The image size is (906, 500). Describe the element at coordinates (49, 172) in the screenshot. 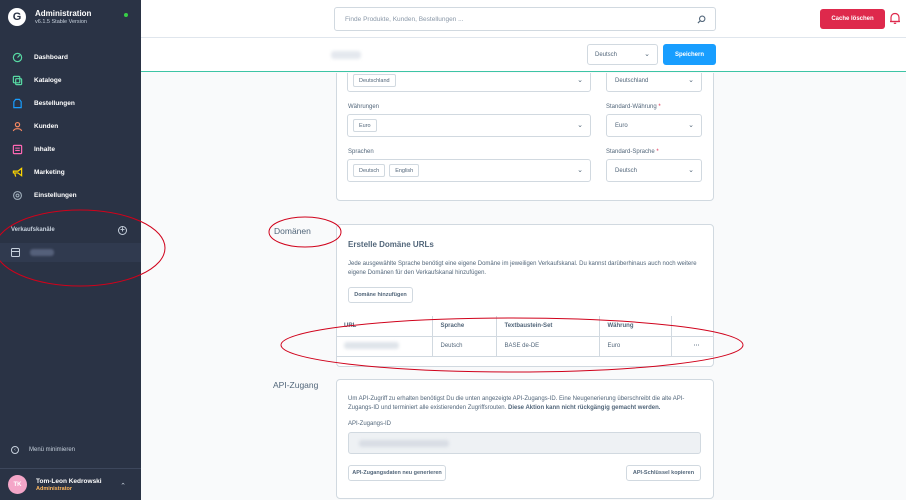

I see `sidebar-item-label: Marketing` at that location.